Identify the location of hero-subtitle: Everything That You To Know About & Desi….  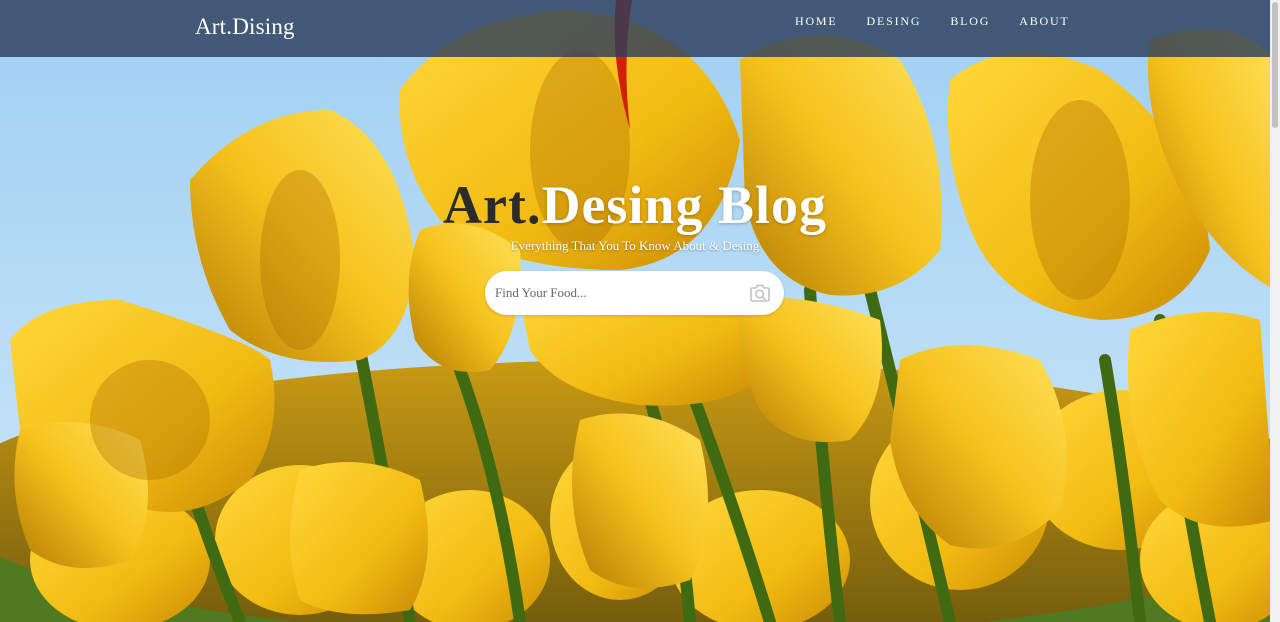
(635, 245).